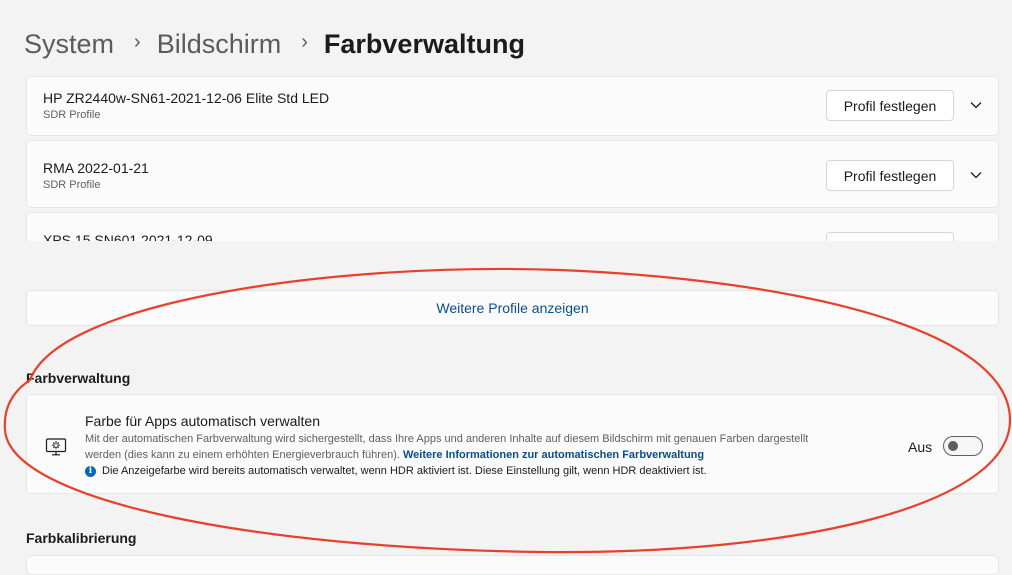  Describe the element at coordinates (424, 43) in the screenshot. I see `page-title: Farbverwaltung` at that location.